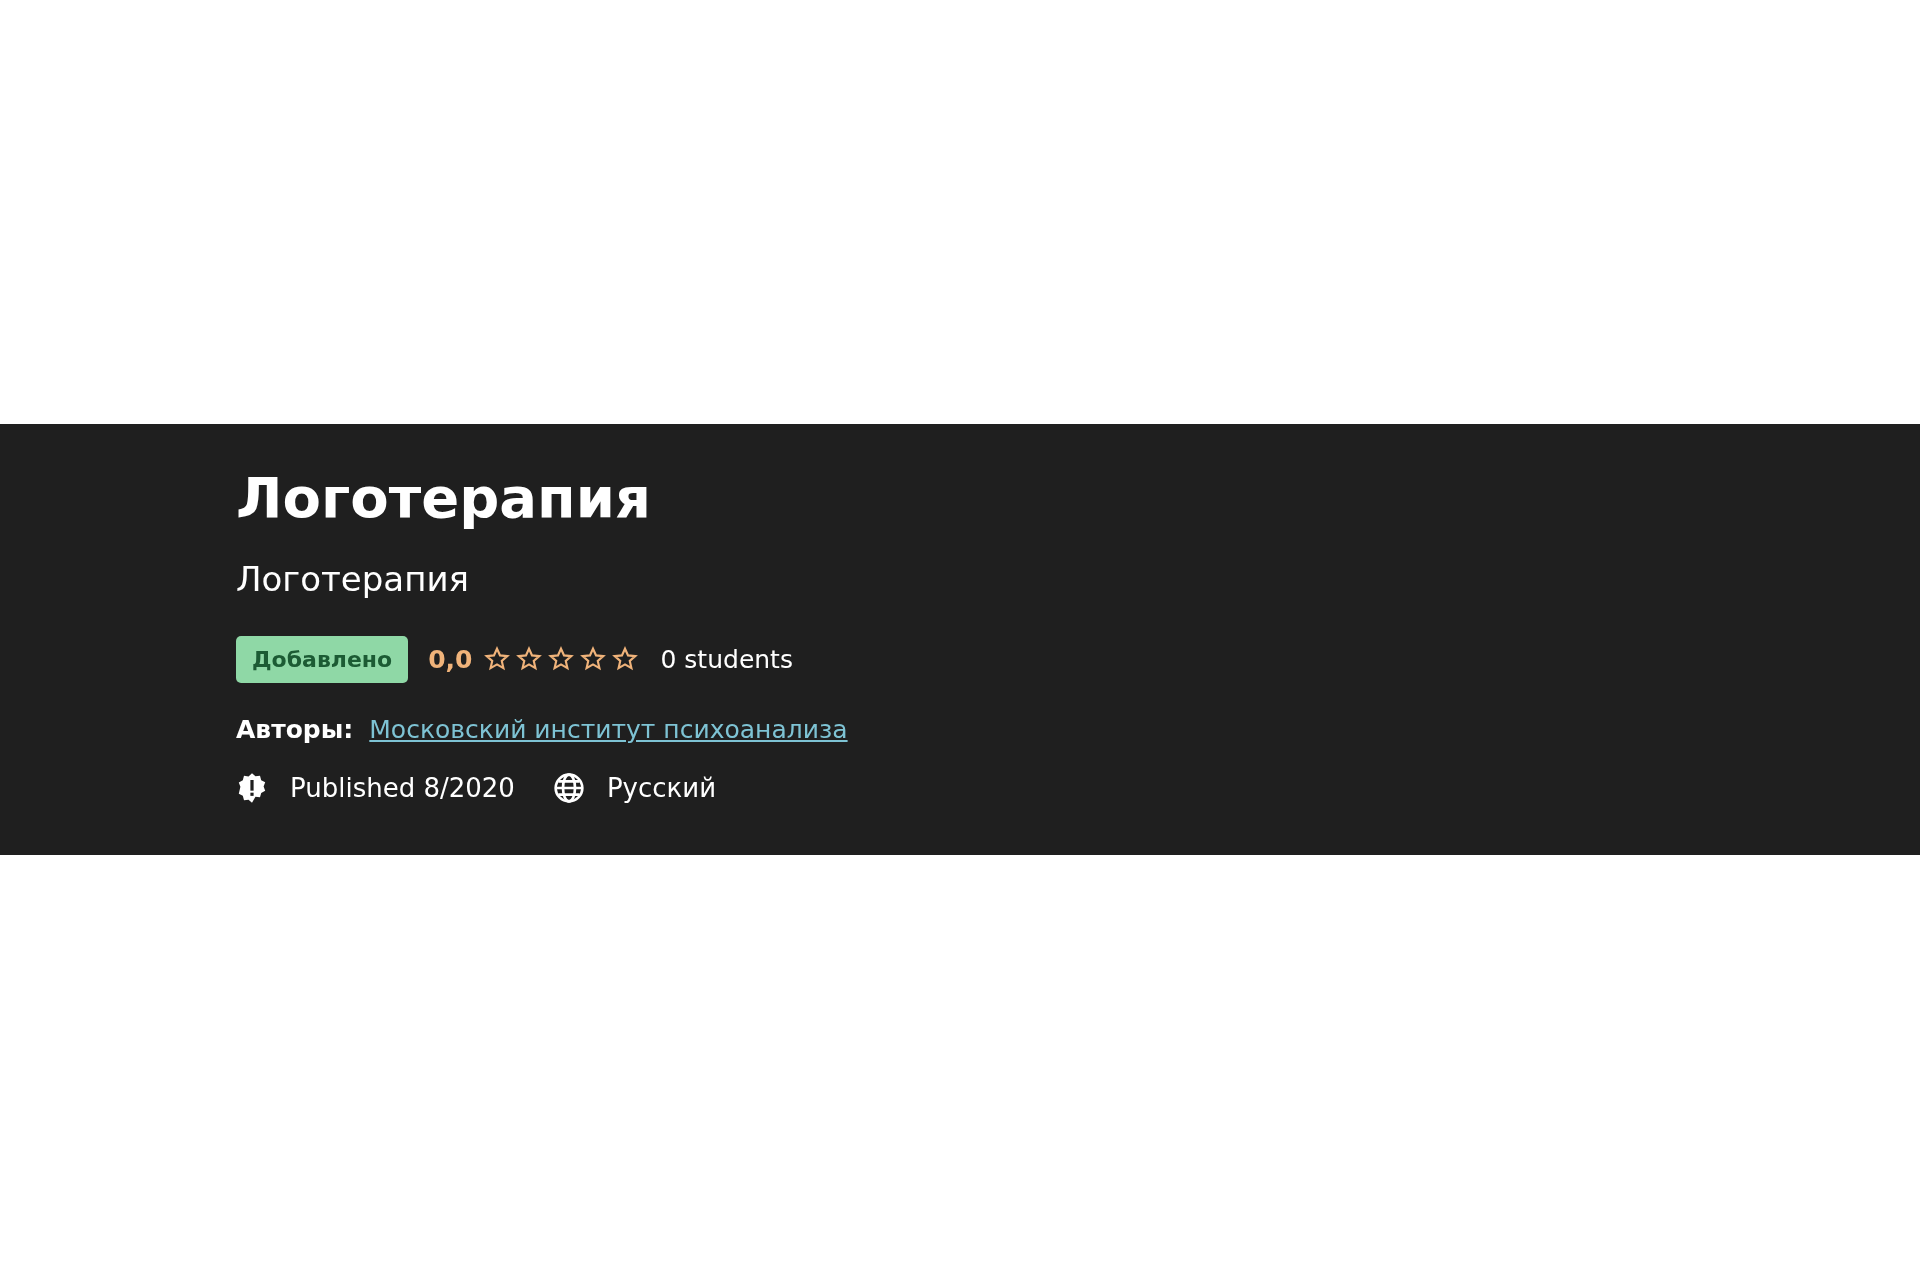  I want to click on language-label: Русский, so click(661, 788).